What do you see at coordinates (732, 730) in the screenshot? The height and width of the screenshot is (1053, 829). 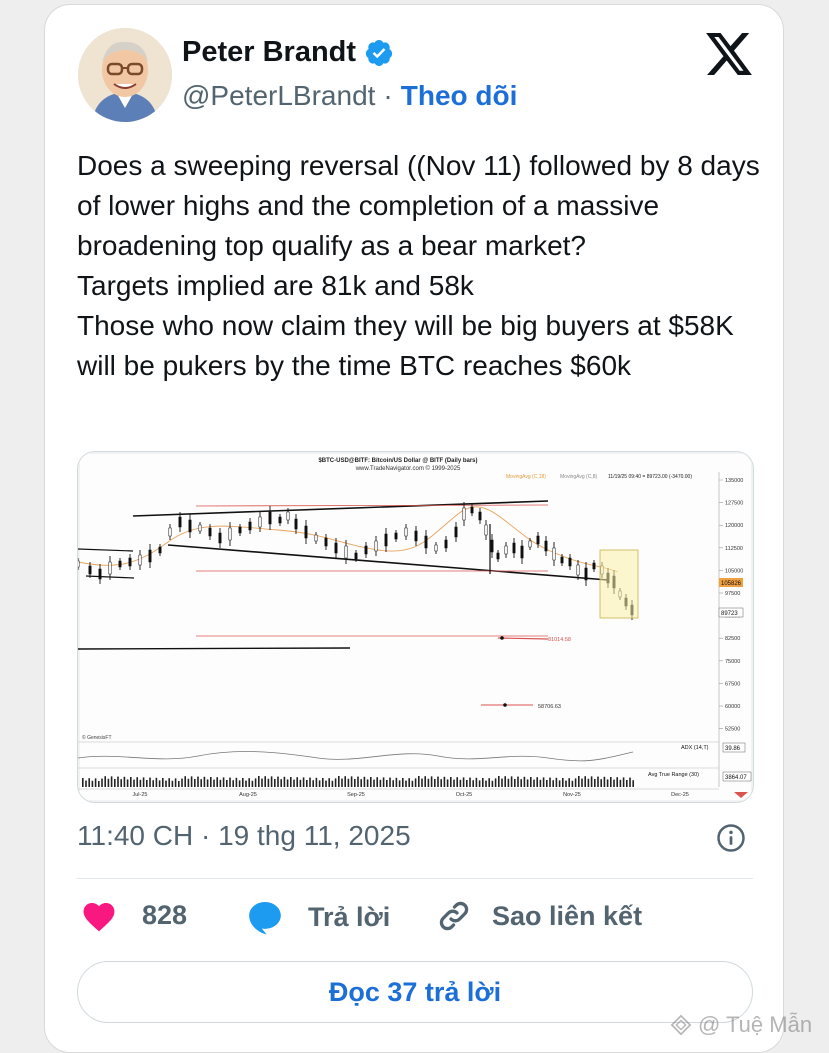 I see `price-tick: 52500` at bounding box center [732, 730].